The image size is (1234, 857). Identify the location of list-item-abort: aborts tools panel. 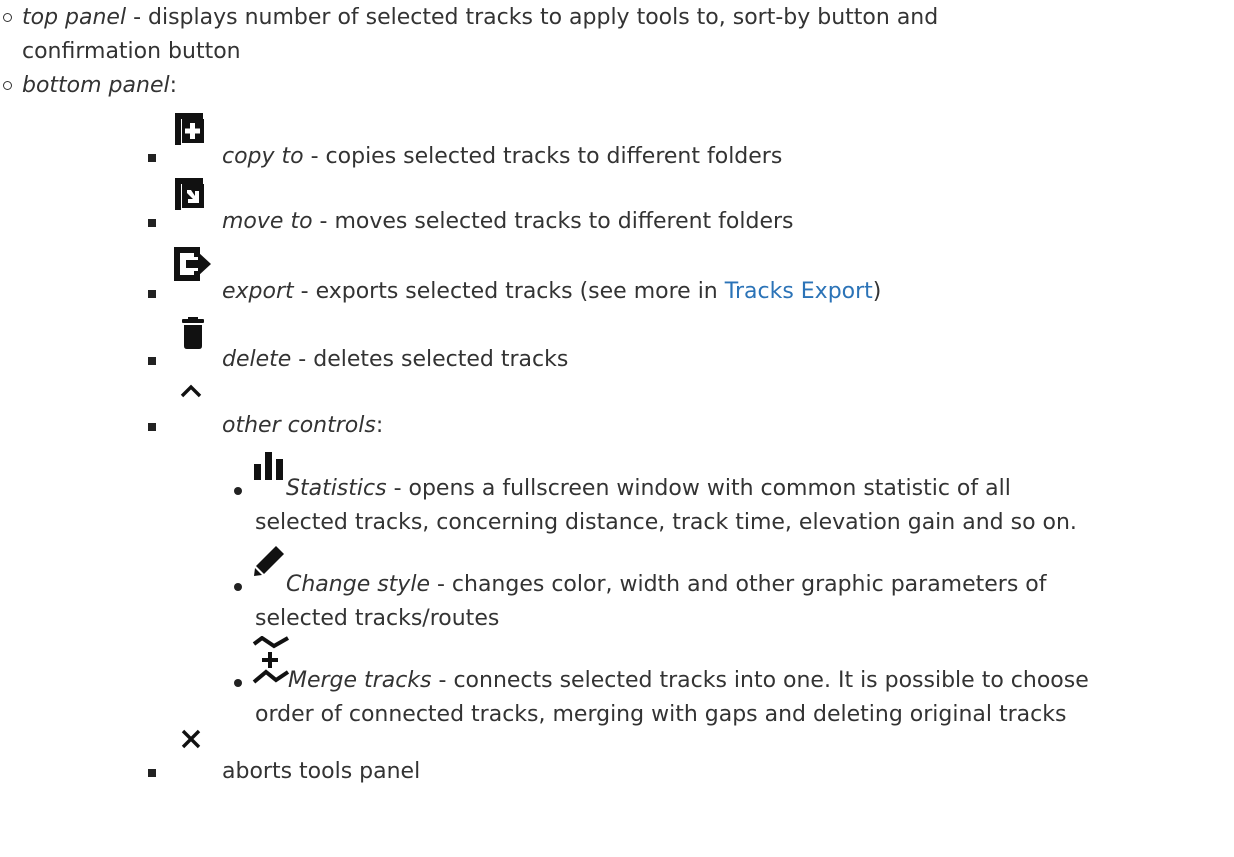
(321, 772).